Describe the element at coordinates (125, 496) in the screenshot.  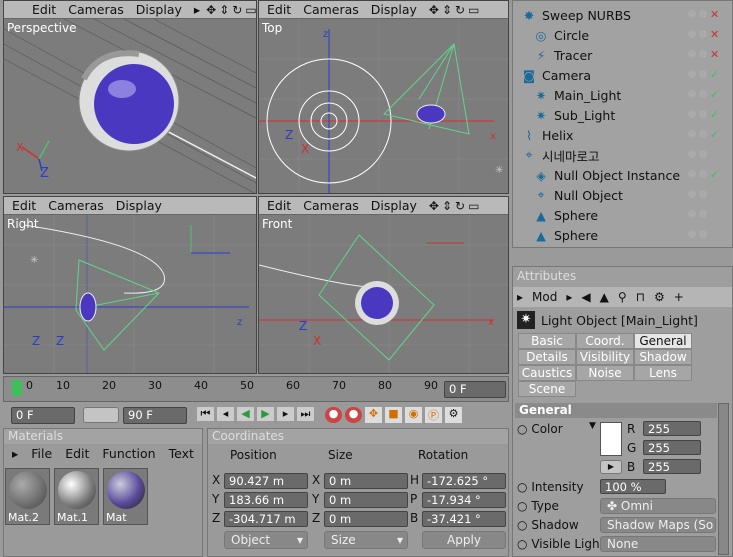
I see `material-swatch: Mat` at that location.